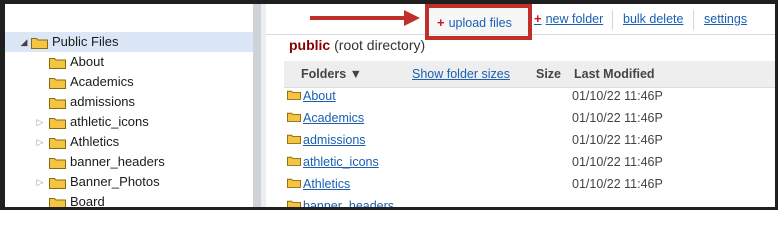  I want to click on tree-item-label: Public Files, so click(85, 41).